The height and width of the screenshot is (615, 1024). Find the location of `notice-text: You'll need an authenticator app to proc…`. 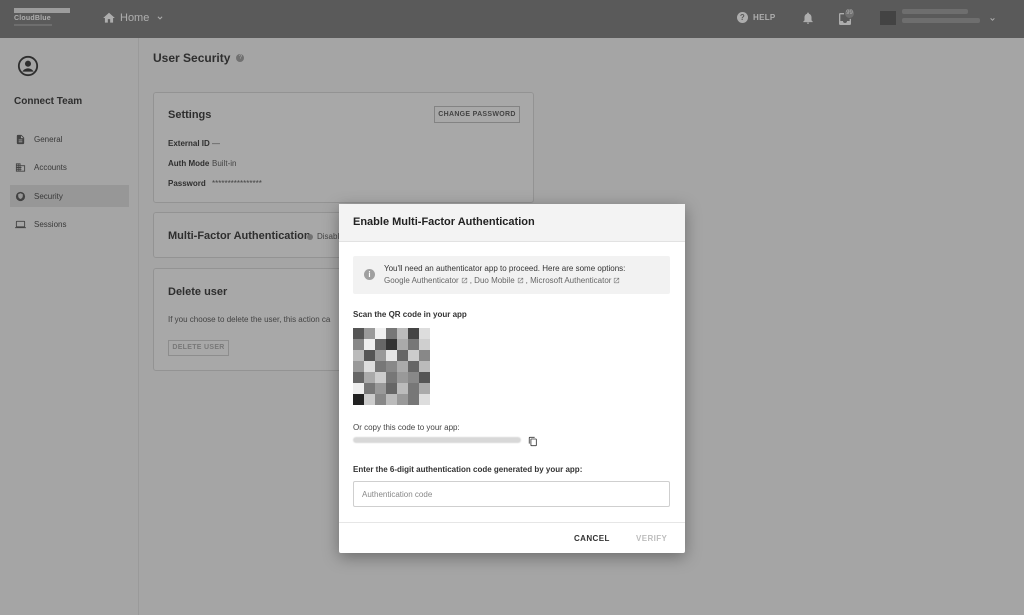

notice-text: You'll need an authenticator app to proc… is located at coordinates (505, 268).